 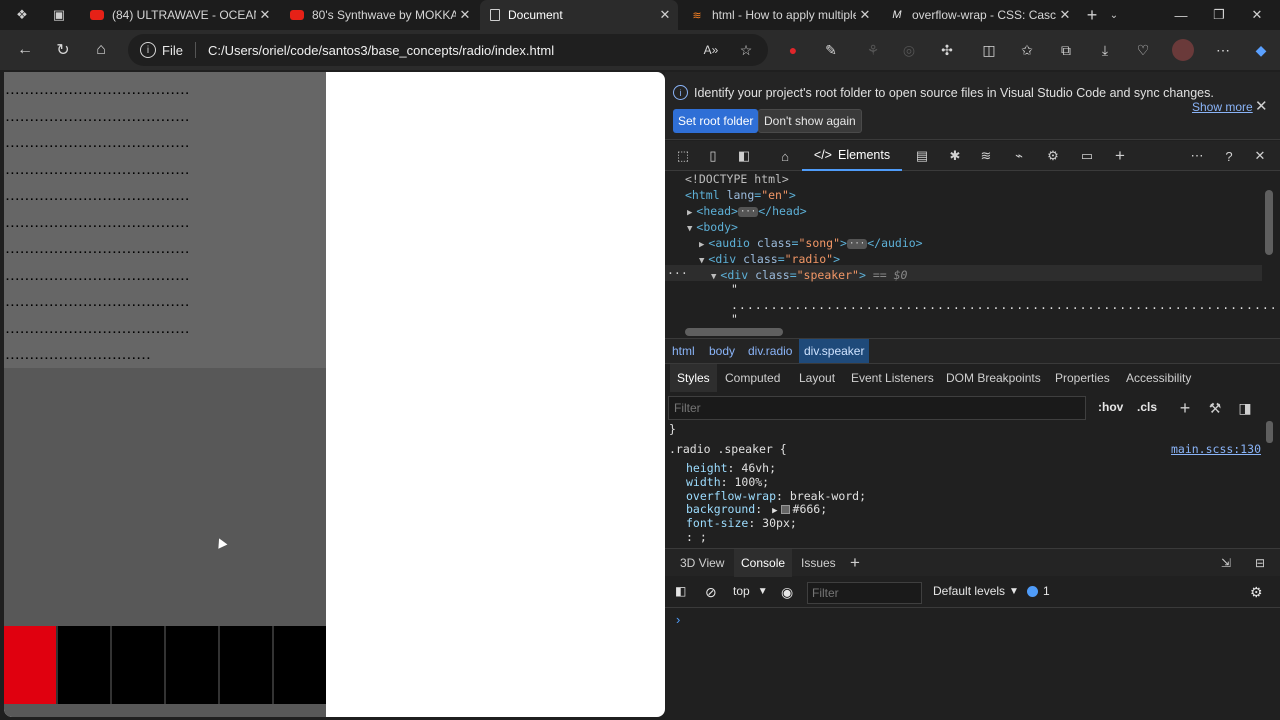 What do you see at coordinates (1105, 50) in the screenshot?
I see `downloads-icon: ⤓` at bounding box center [1105, 50].